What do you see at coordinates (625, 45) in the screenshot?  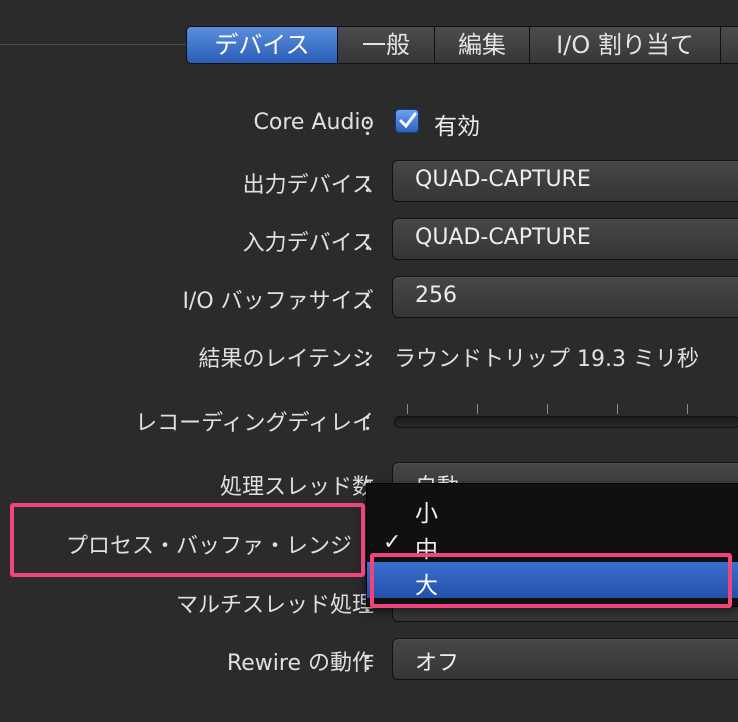 I see `tab-io-assignments: I/O 割り当て` at bounding box center [625, 45].